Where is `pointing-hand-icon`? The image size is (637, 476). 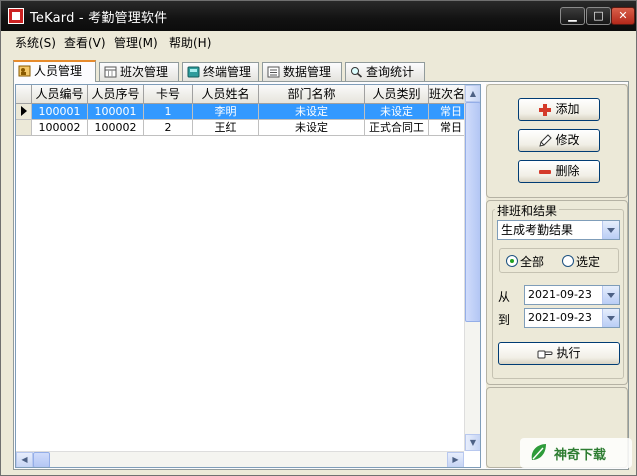 pointing-hand-icon is located at coordinates (545, 354).